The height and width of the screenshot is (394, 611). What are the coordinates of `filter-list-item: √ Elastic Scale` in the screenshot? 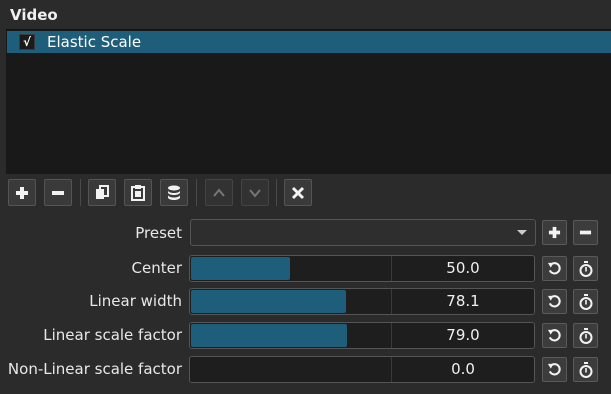 It's located at (309, 42).